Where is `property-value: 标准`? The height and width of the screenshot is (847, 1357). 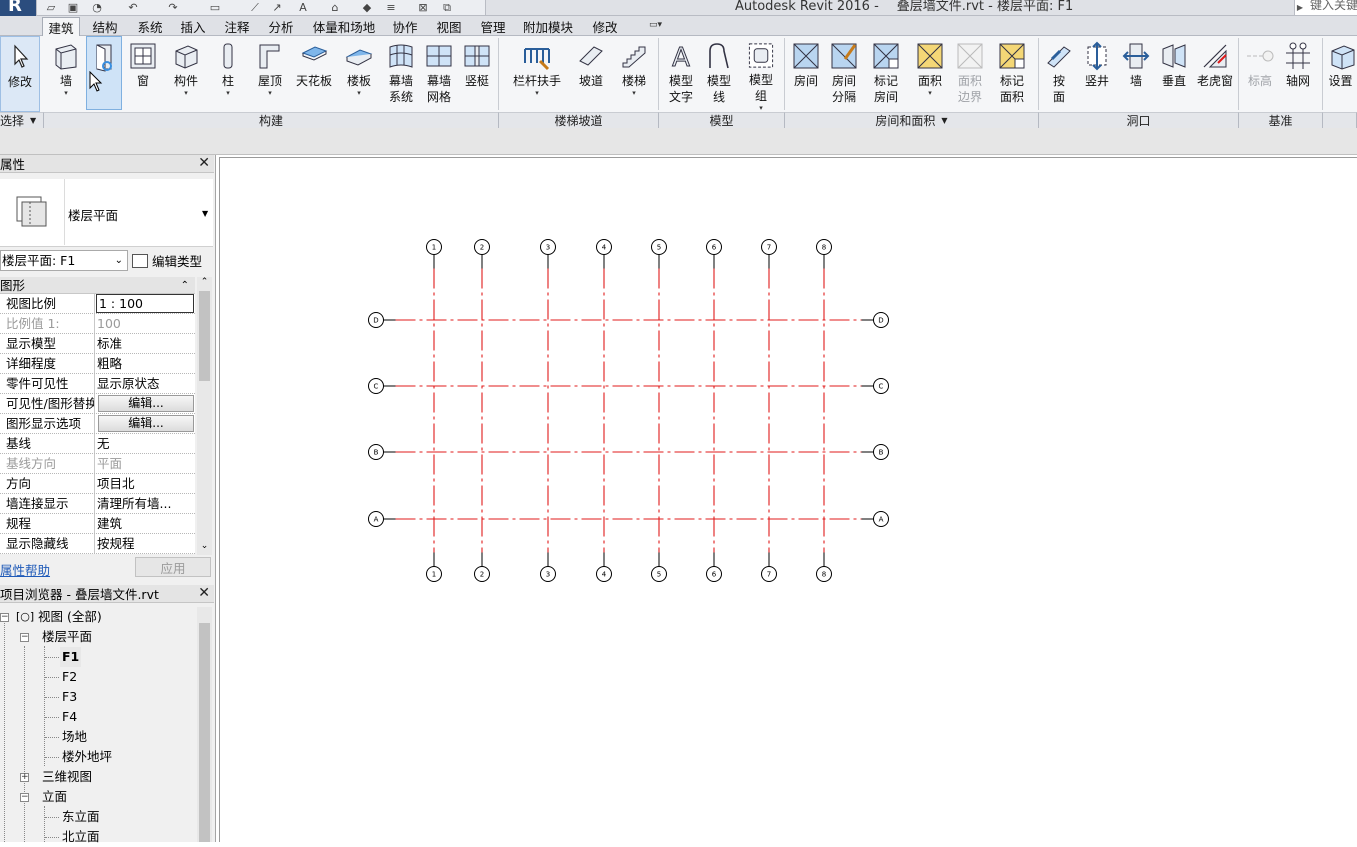
property-value: 标准 is located at coordinates (145, 343).